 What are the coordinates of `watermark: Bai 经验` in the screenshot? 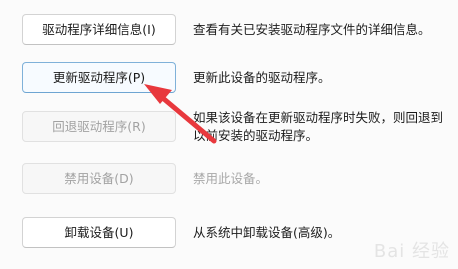 It's located at (411, 251).